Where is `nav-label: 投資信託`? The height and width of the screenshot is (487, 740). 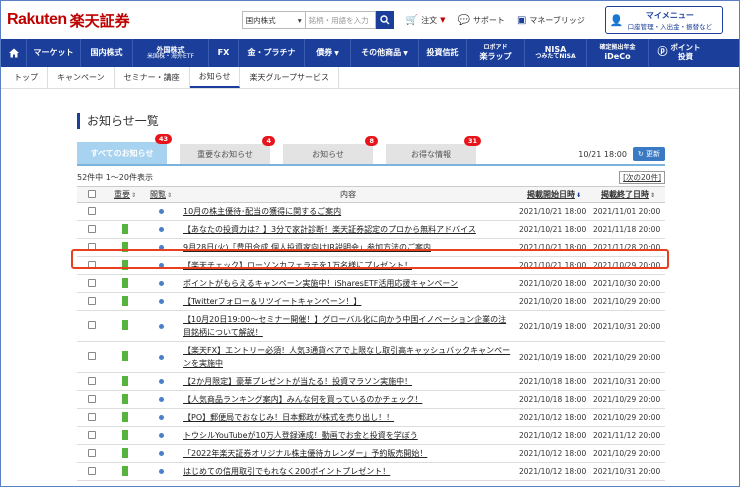
nav-label: 投資信託 is located at coordinates (442, 53).